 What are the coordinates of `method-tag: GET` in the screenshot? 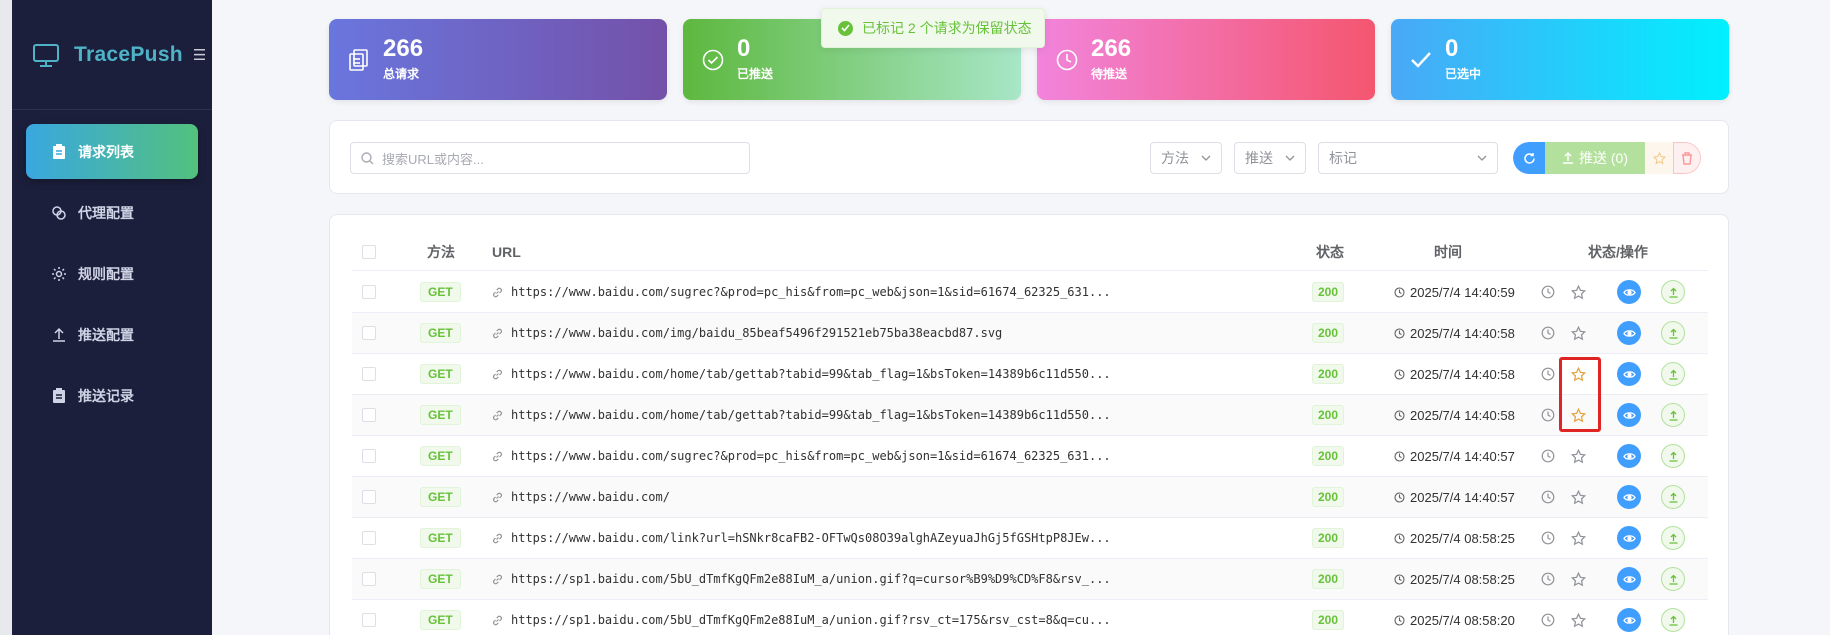 It's located at (440, 538).